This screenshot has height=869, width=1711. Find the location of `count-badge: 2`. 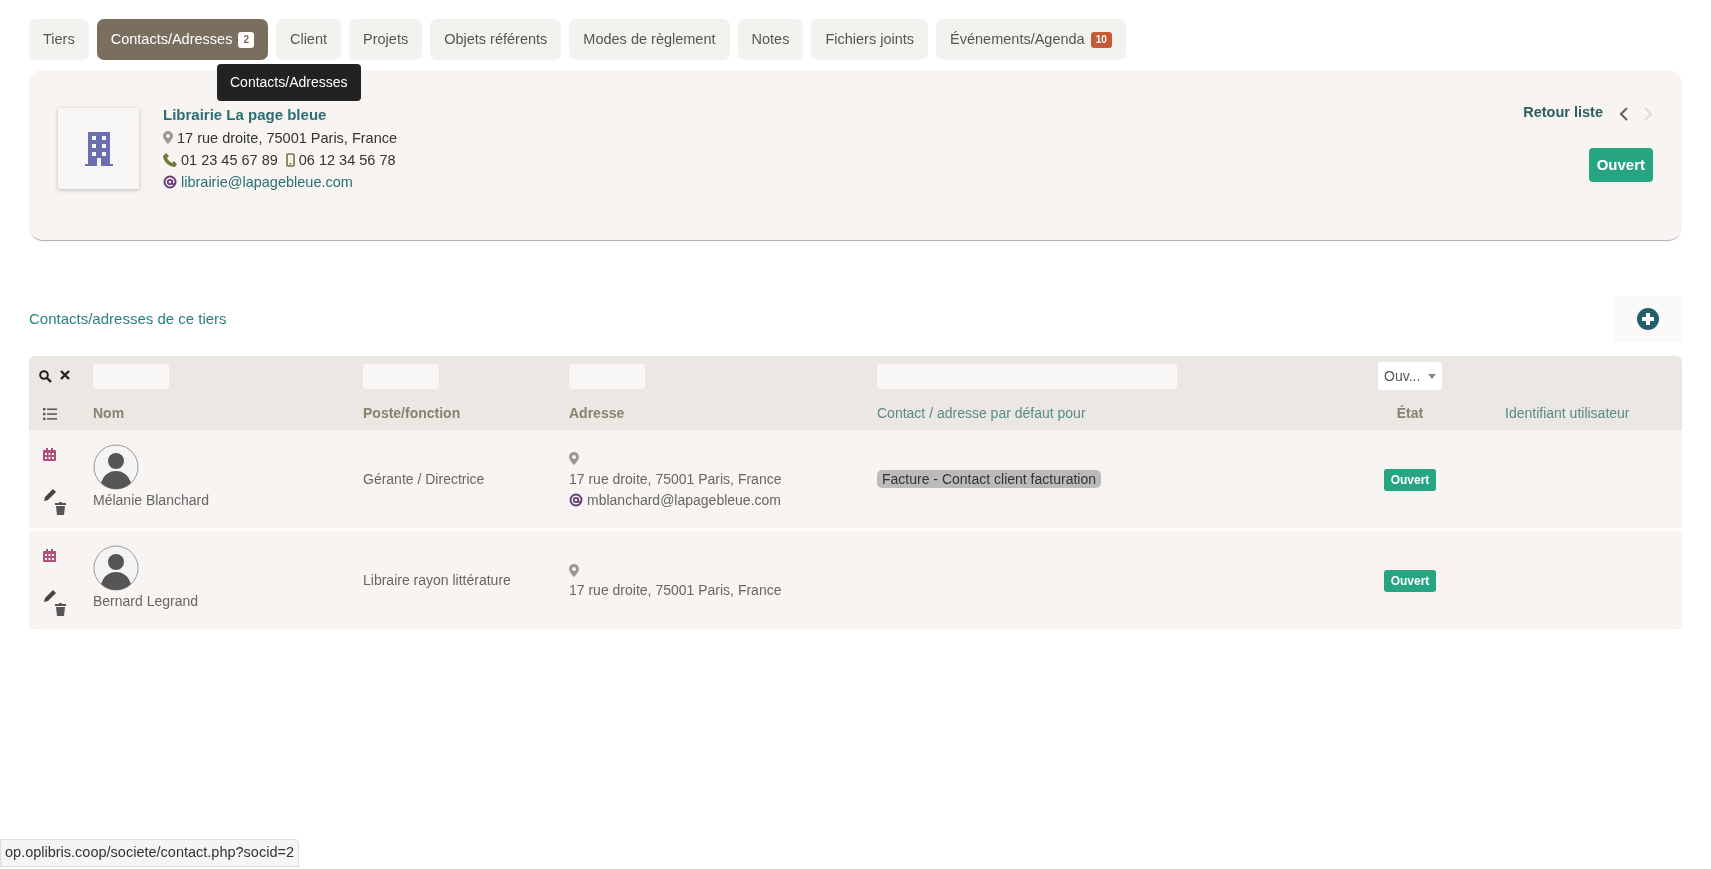

count-badge: 2 is located at coordinates (246, 39).